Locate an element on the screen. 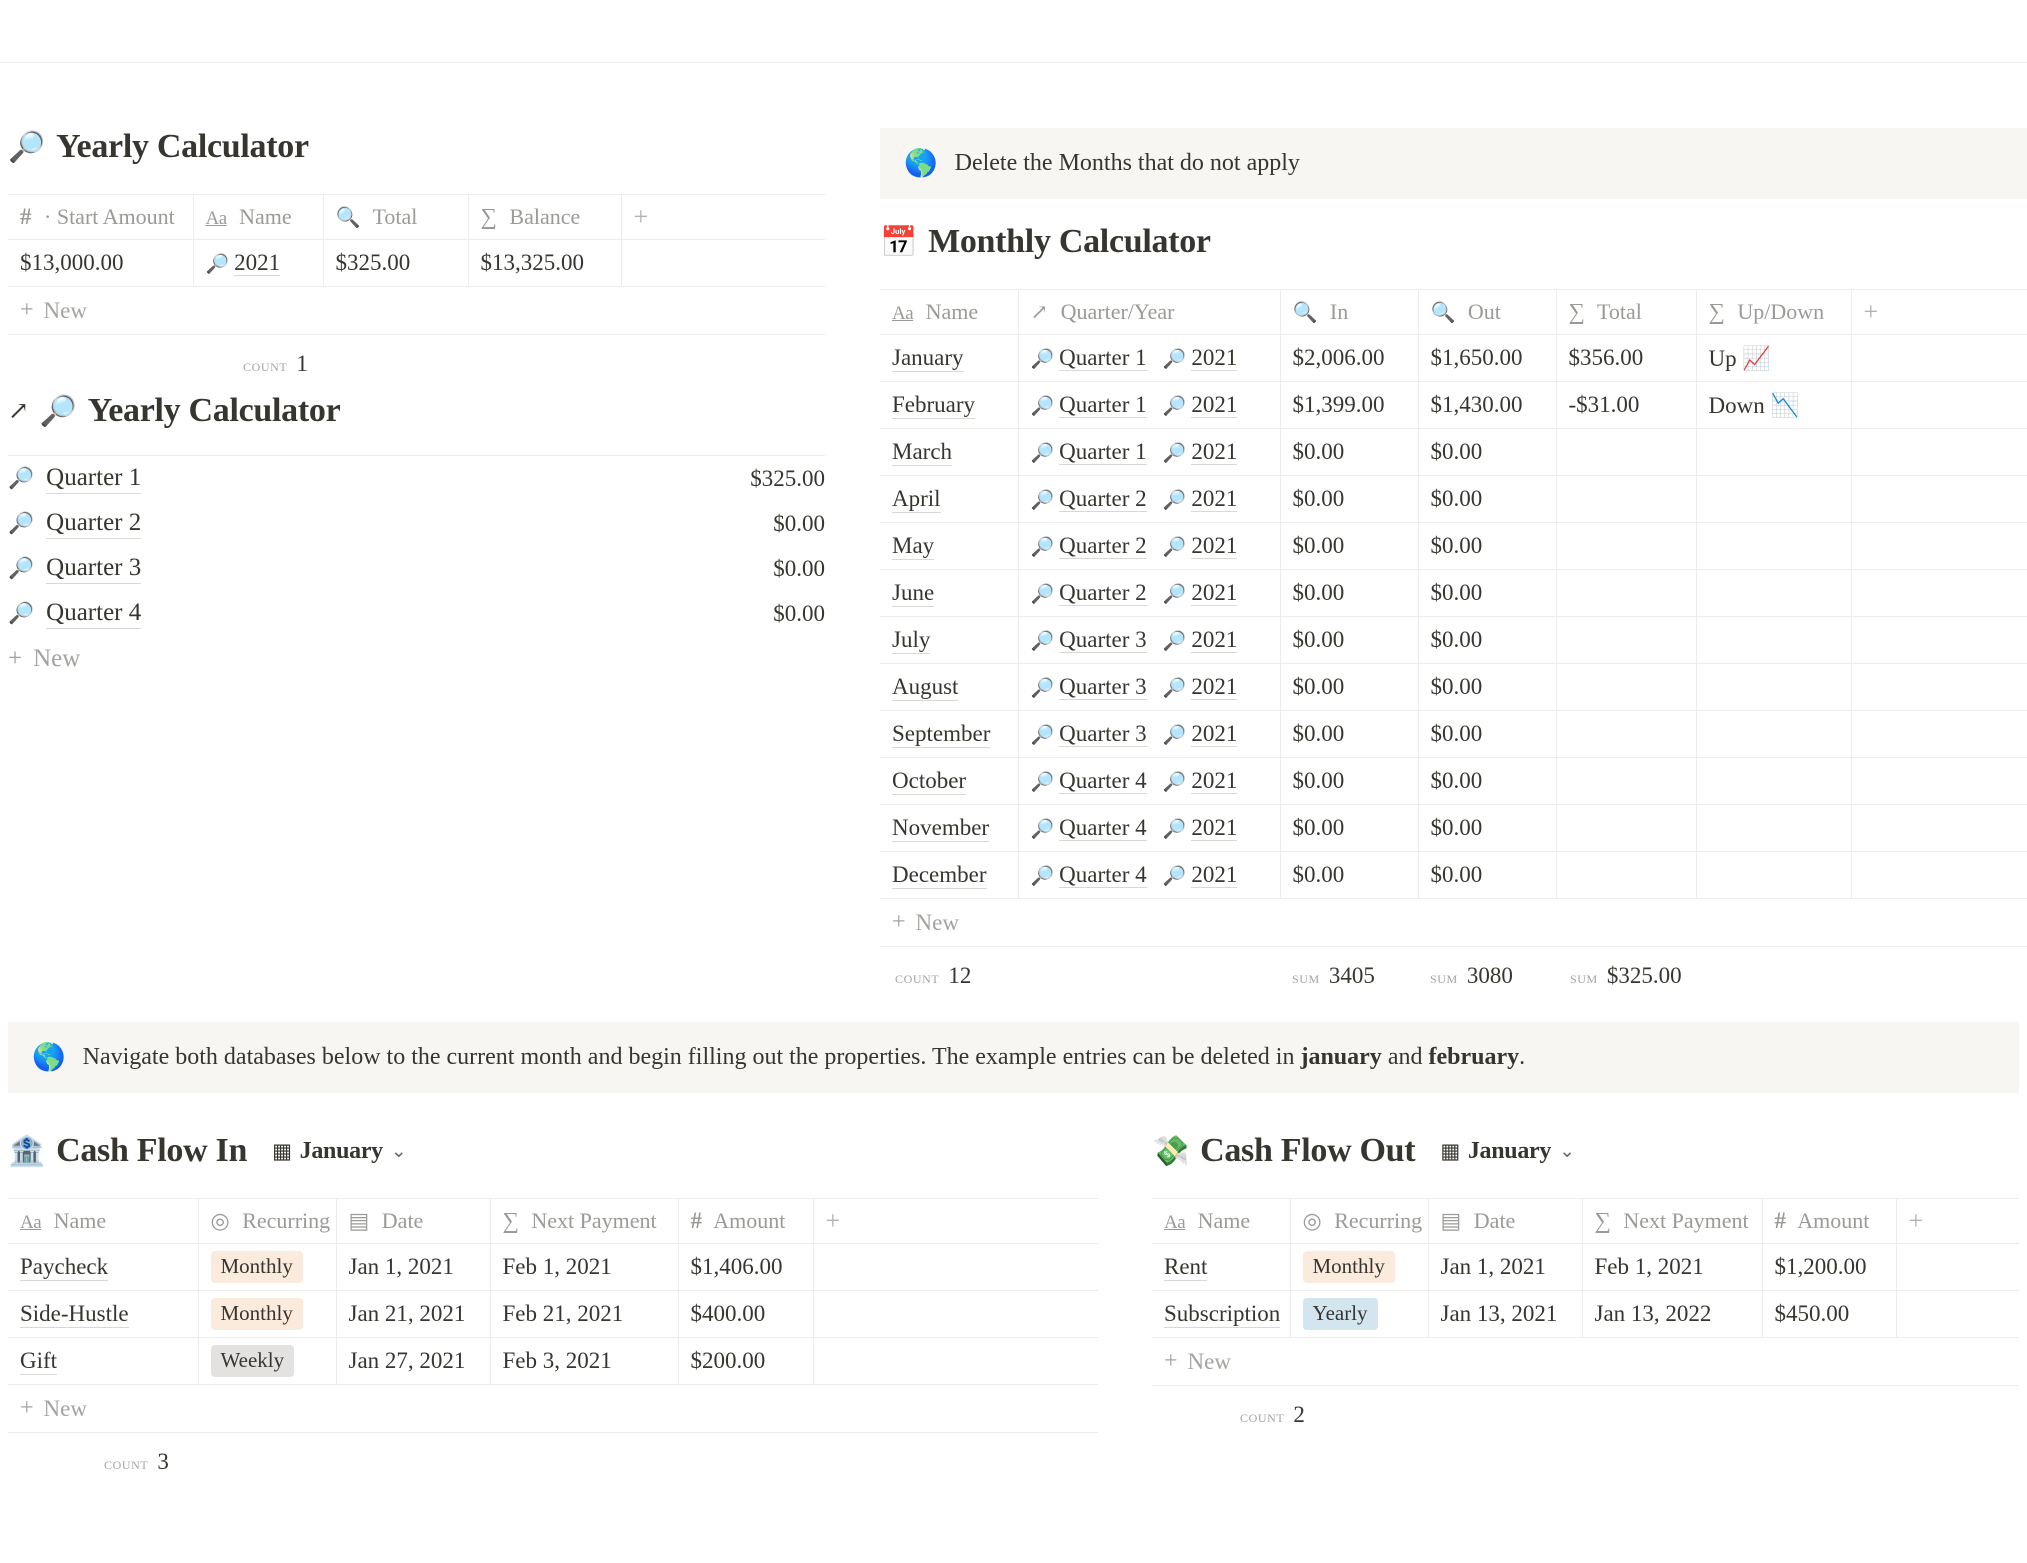 The image size is (2027, 1563). table-row: Gift Weekly Jan 27, 2021 Feb 3, 2021 $200.00 is located at coordinates (553, 1361).